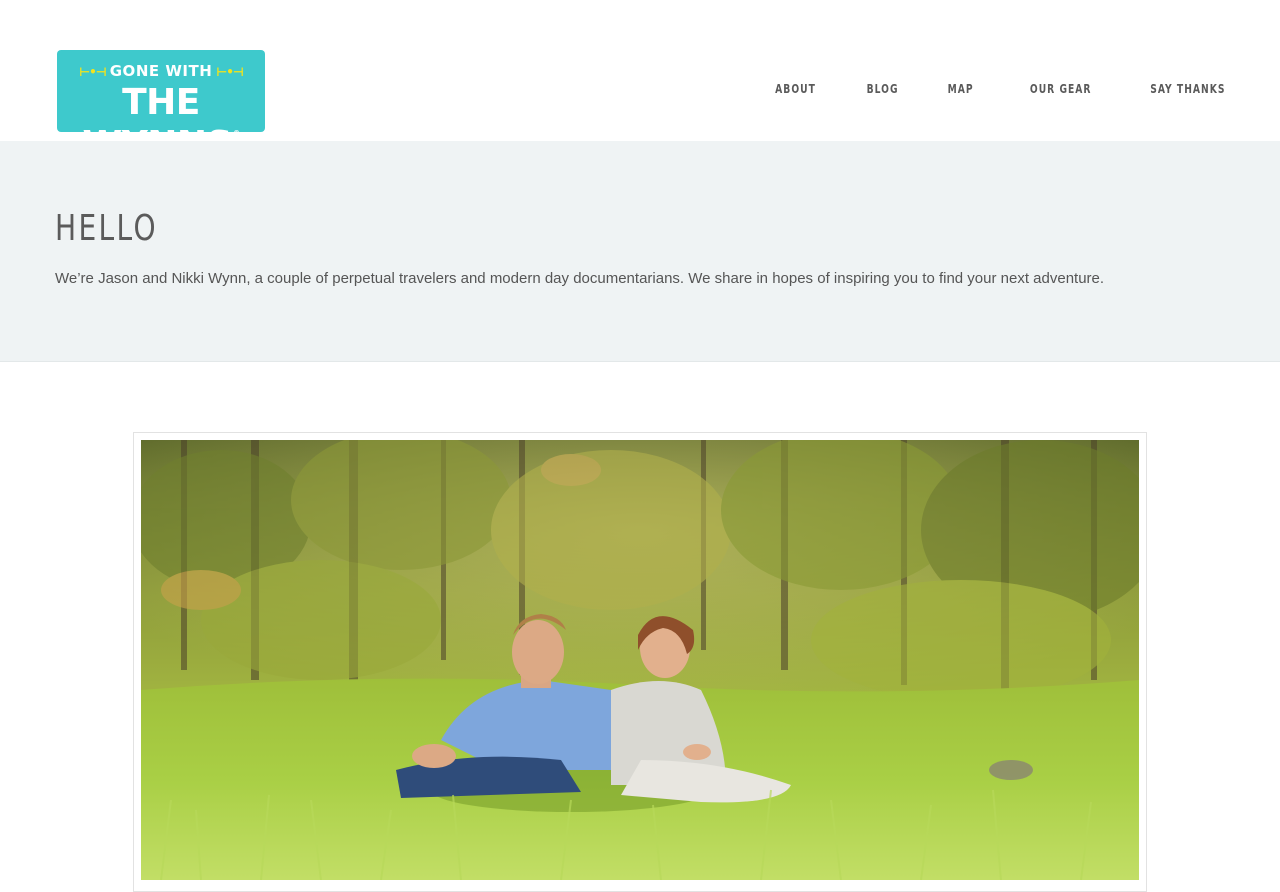 The width and height of the screenshot is (1280, 892). I want to click on nav-item-say-thanks: SAY THANKS, so click(1187, 90).